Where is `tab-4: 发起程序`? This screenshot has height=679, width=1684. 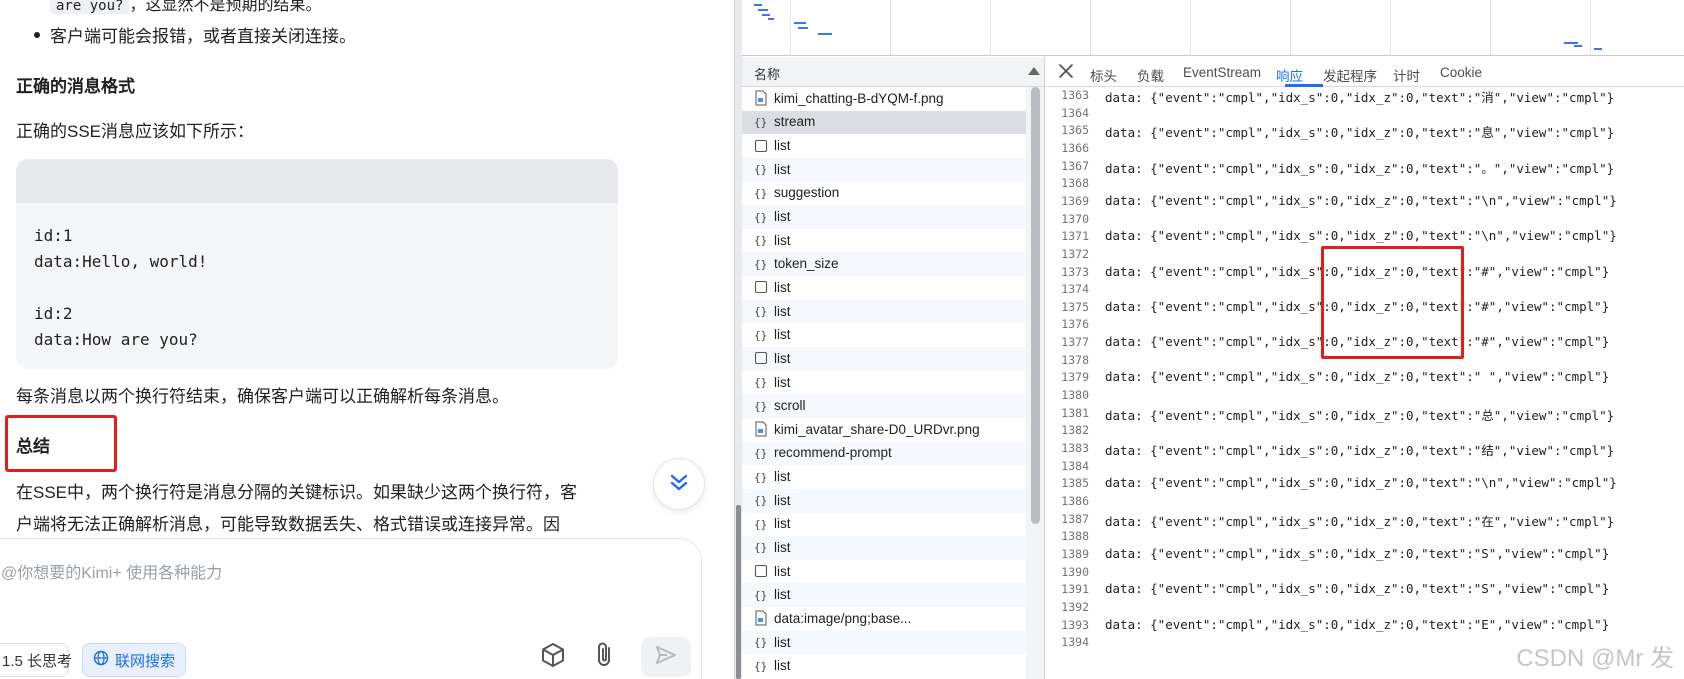 tab-4: 发起程序 is located at coordinates (1350, 75).